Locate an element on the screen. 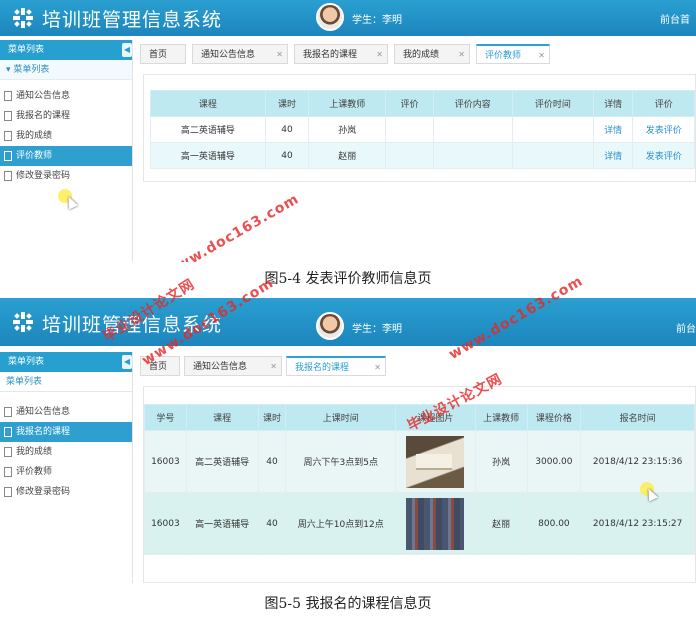 Image resolution: width=696 pixels, height=628 pixels. tab-label: 首页 is located at coordinates (158, 55).